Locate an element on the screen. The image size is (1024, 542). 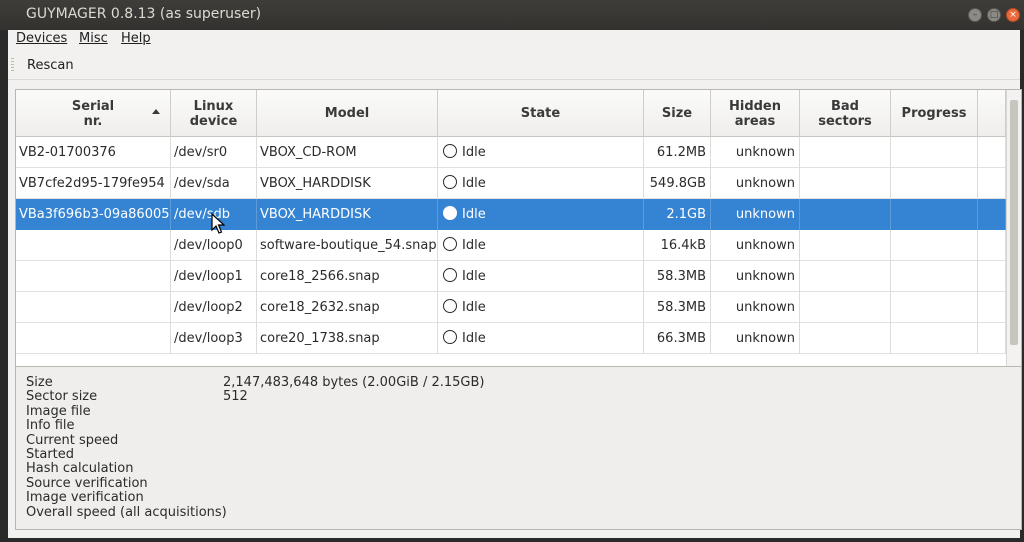
cell-size: 66.3MB is located at coordinates (677, 338).